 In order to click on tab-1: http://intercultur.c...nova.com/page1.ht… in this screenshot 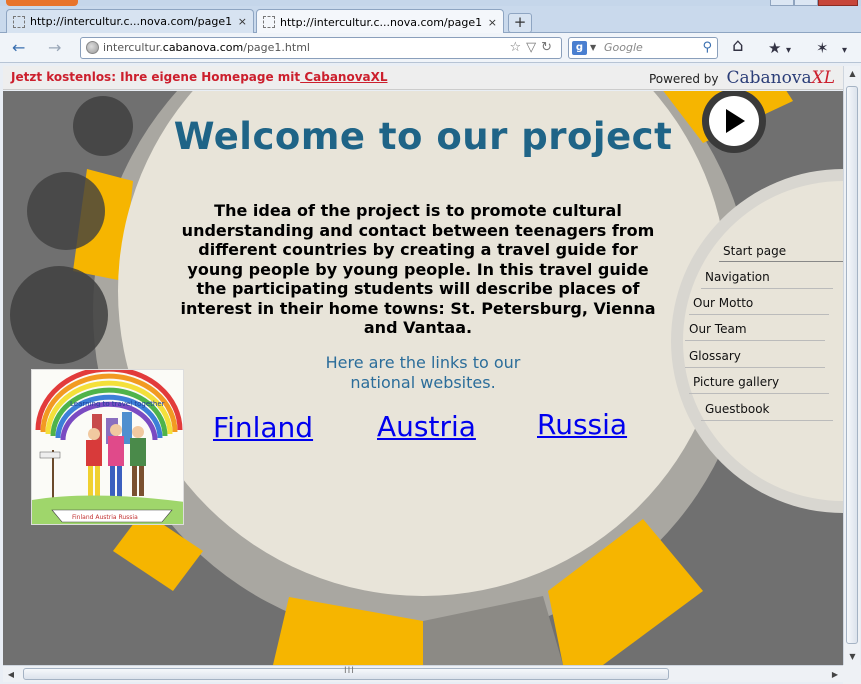, I will do `click(130, 21)`.